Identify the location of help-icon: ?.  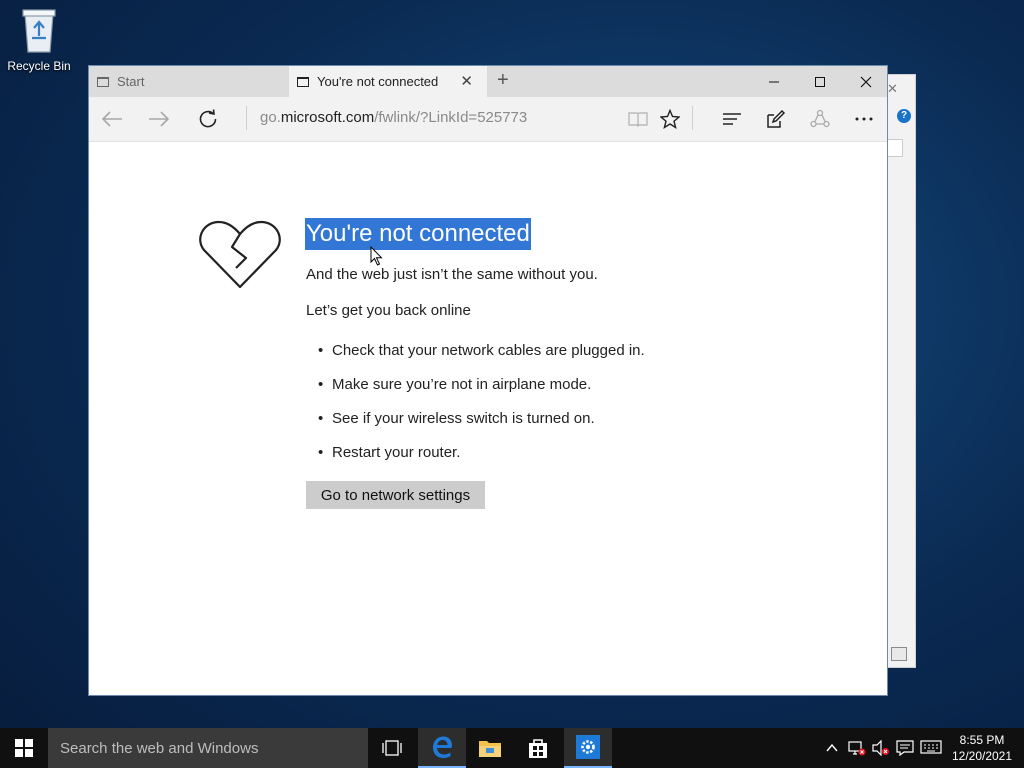
(904, 116).